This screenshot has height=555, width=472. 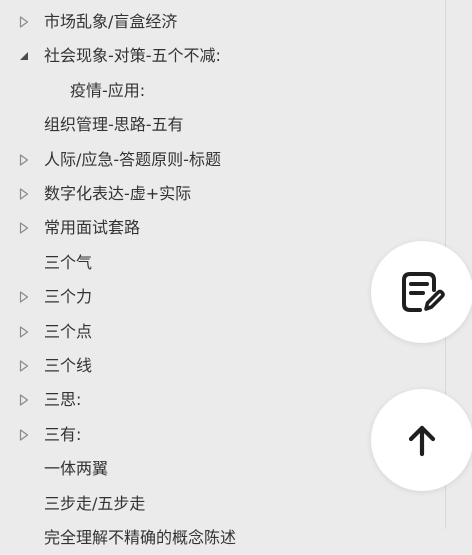 I want to click on outline-item-label: 完全理解不精确的概念陈述, so click(x=140, y=537).